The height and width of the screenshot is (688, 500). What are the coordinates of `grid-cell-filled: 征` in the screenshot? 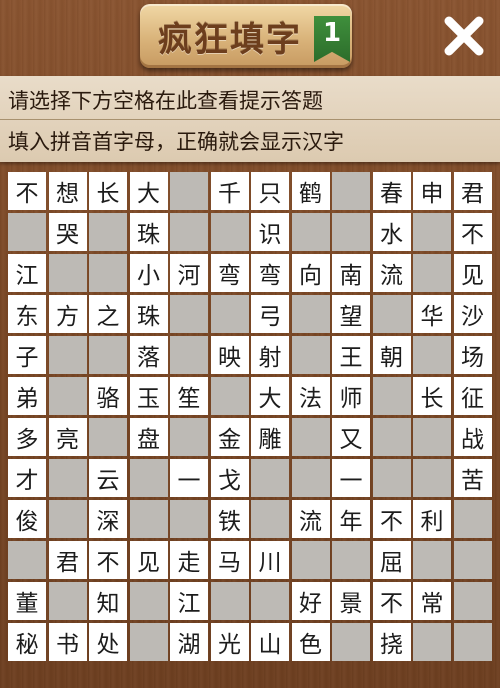 It's located at (472, 396).